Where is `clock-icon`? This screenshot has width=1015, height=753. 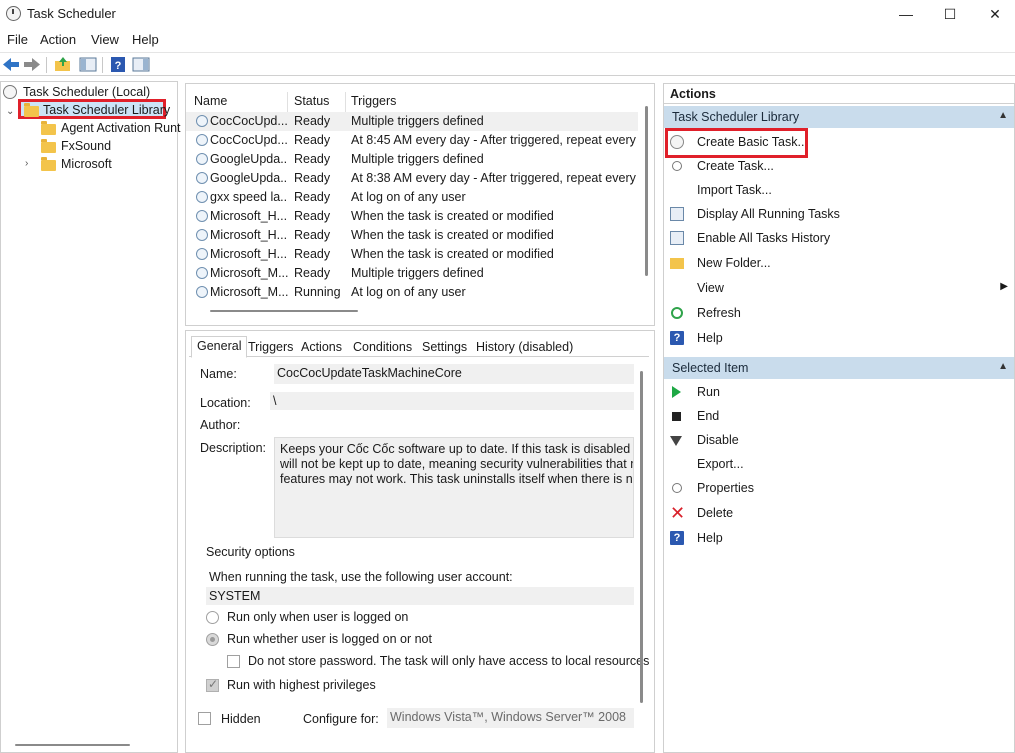 clock-icon is located at coordinates (10, 92).